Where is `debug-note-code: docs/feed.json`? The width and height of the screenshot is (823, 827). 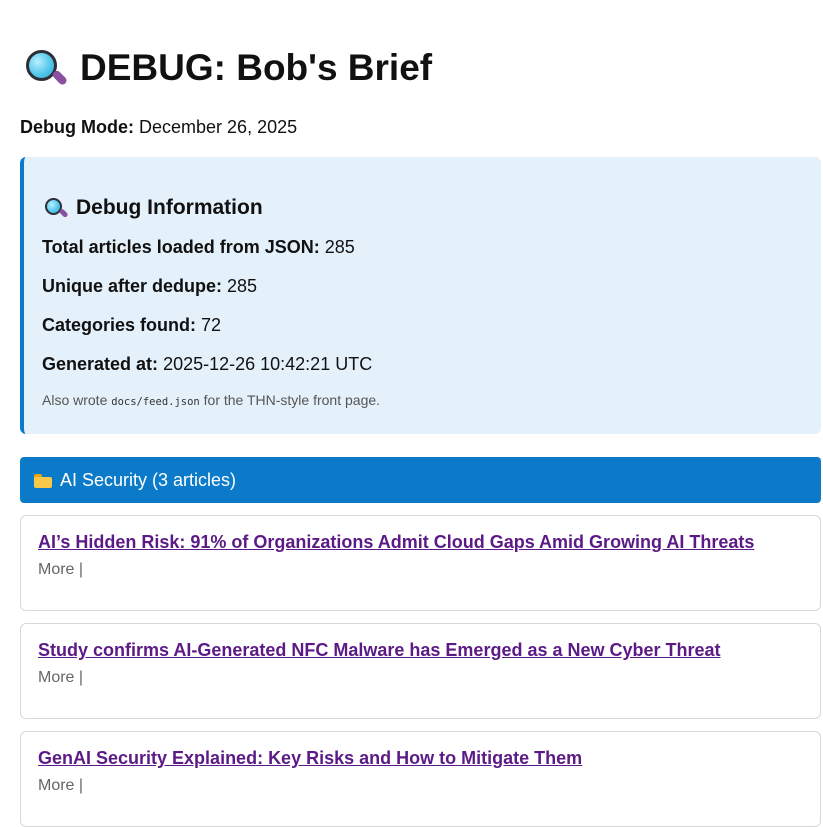 debug-note-code: docs/feed.json is located at coordinates (155, 402).